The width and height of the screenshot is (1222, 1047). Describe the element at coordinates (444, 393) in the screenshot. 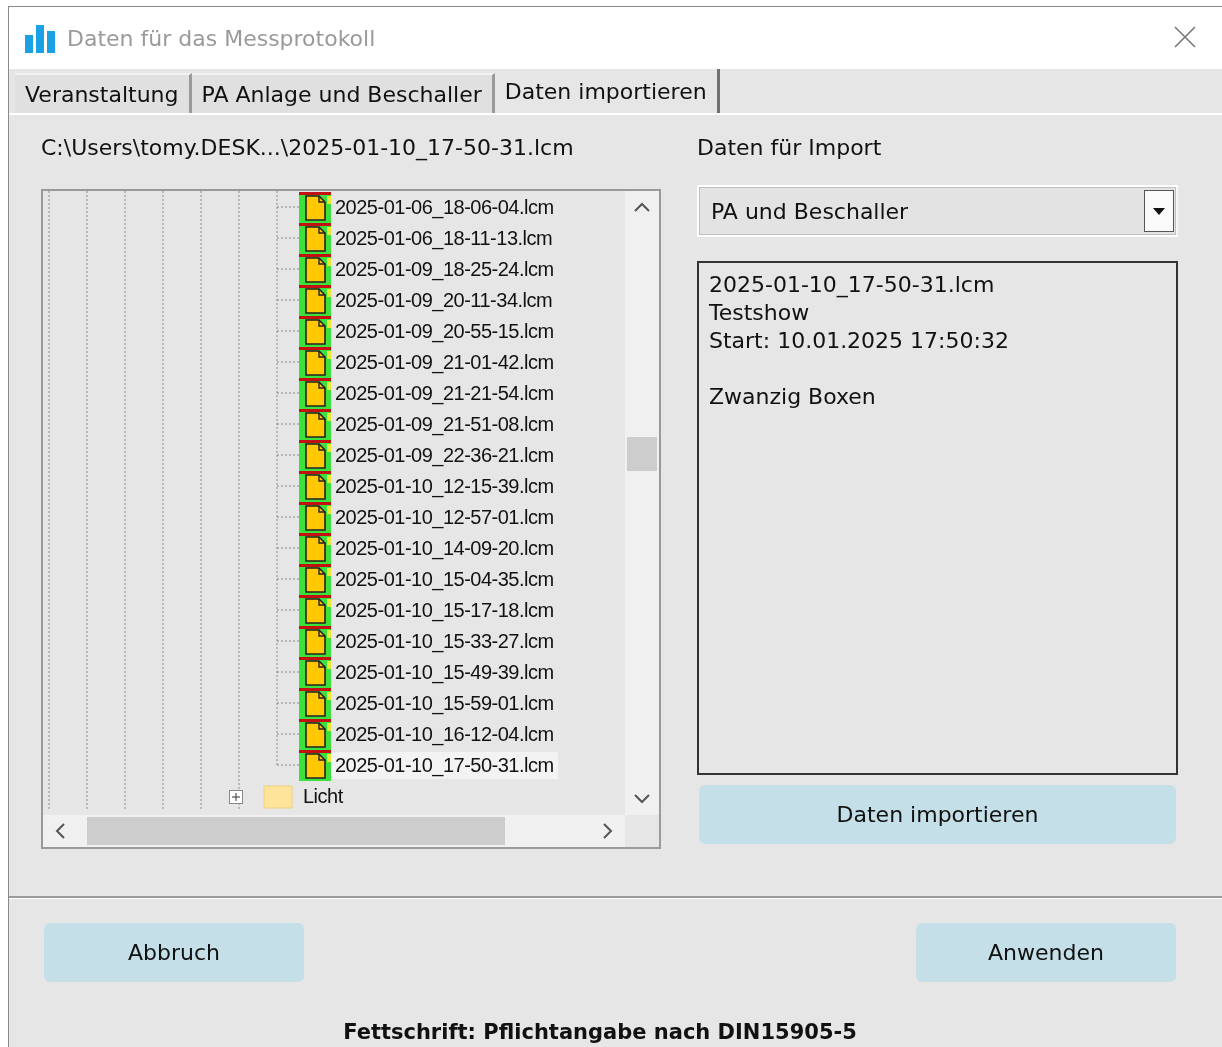

I see `file-item: 2025-01-09_21-21-54.lcm` at that location.